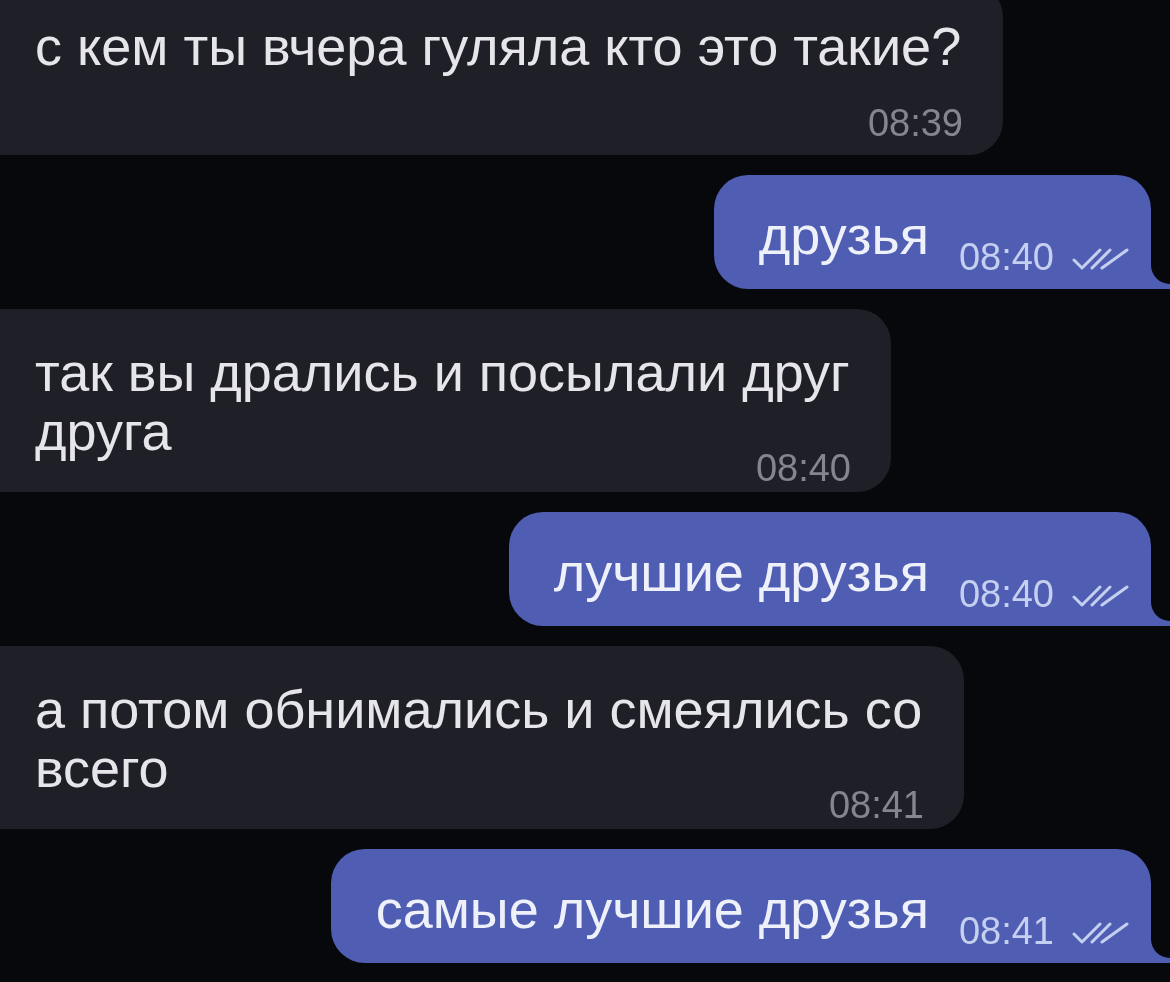  Describe the element at coordinates (843, 235) in the screenshot. I see `message-text: друзья` at that location.